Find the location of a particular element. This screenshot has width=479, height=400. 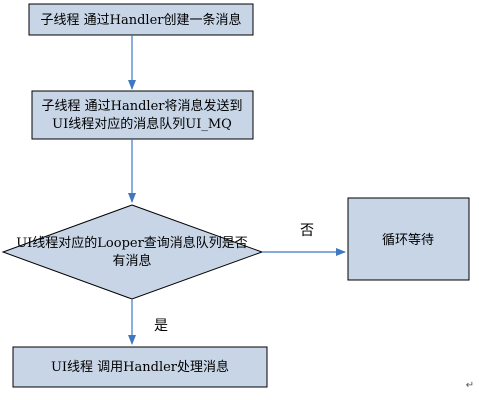

node-create-message-label: 子线程 通过Handler创建一条消息 is located at coordinates (141, 20).